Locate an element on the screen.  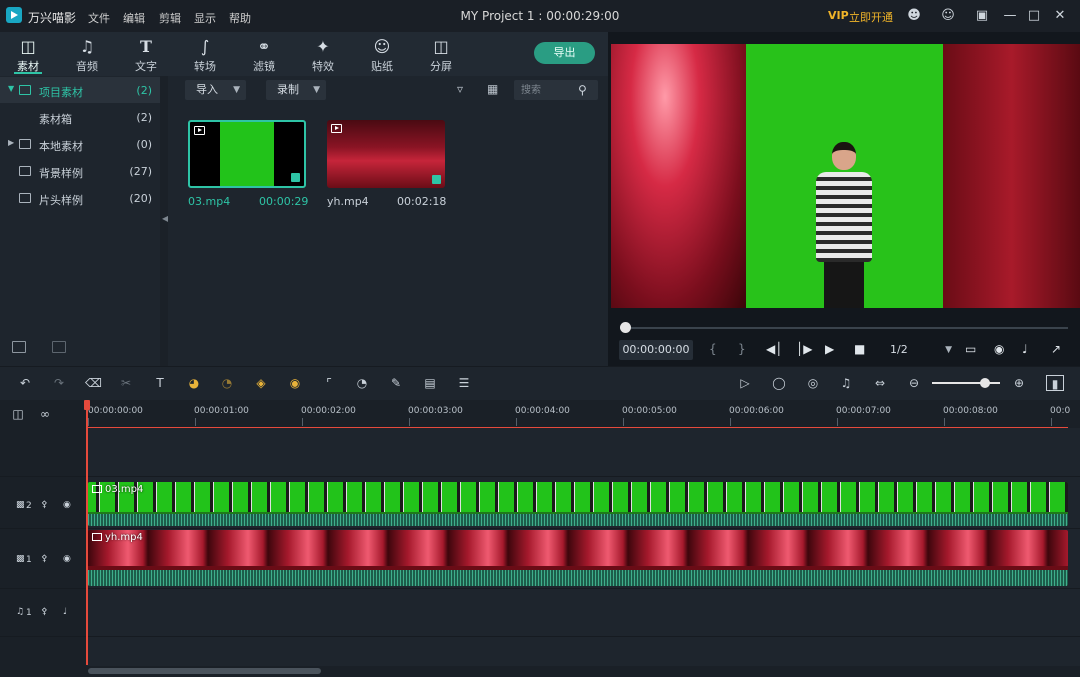
speed-rate-icon: ◕ is located at coordinates (194, 383).